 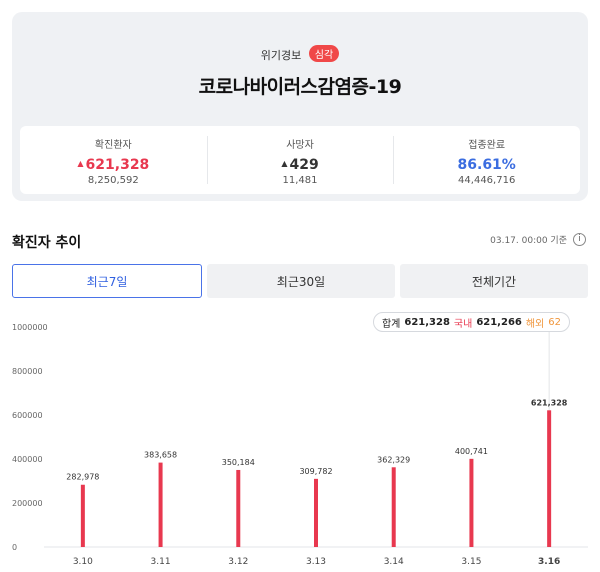 I want to click on stat-deaths: 사망자 ▲ 429 11,481, so click(x=300, y=160).